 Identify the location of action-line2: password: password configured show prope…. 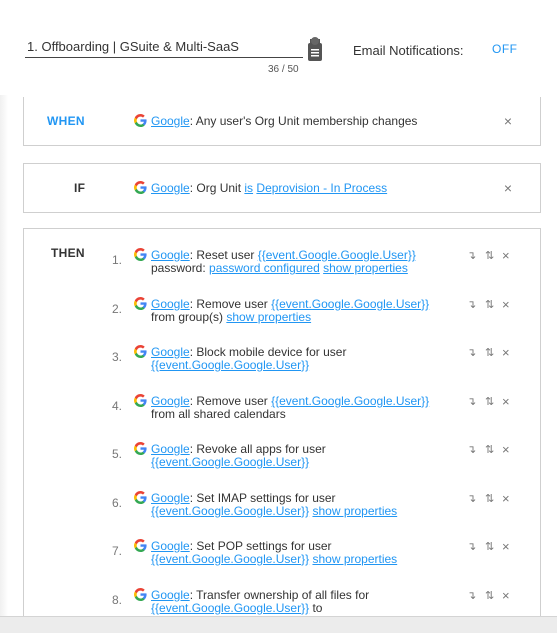
(275, 268).